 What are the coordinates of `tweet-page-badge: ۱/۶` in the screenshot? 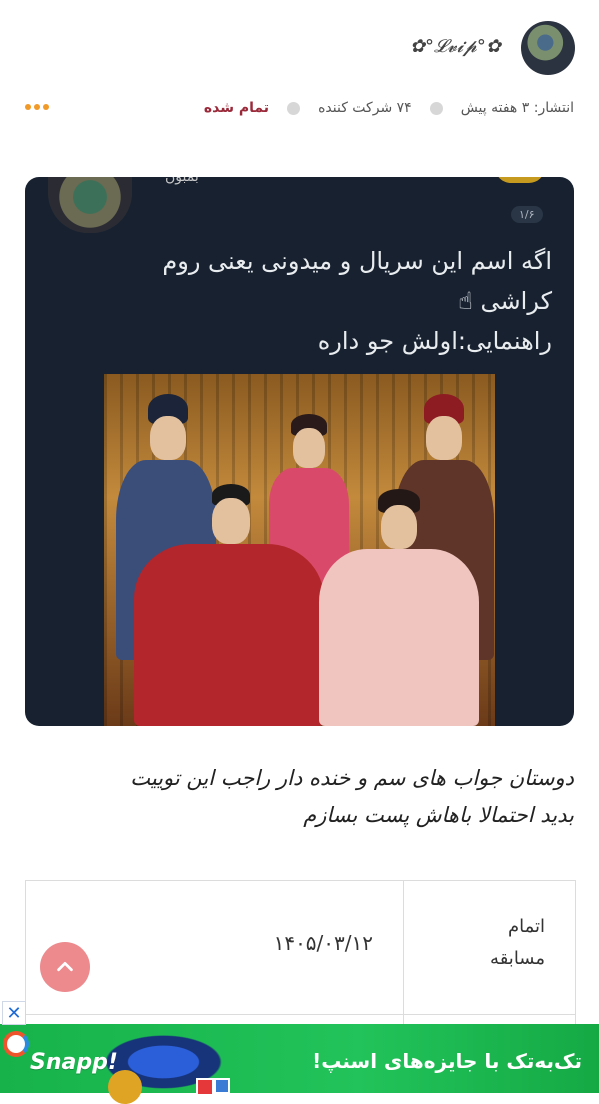 It's located at (527, 214).